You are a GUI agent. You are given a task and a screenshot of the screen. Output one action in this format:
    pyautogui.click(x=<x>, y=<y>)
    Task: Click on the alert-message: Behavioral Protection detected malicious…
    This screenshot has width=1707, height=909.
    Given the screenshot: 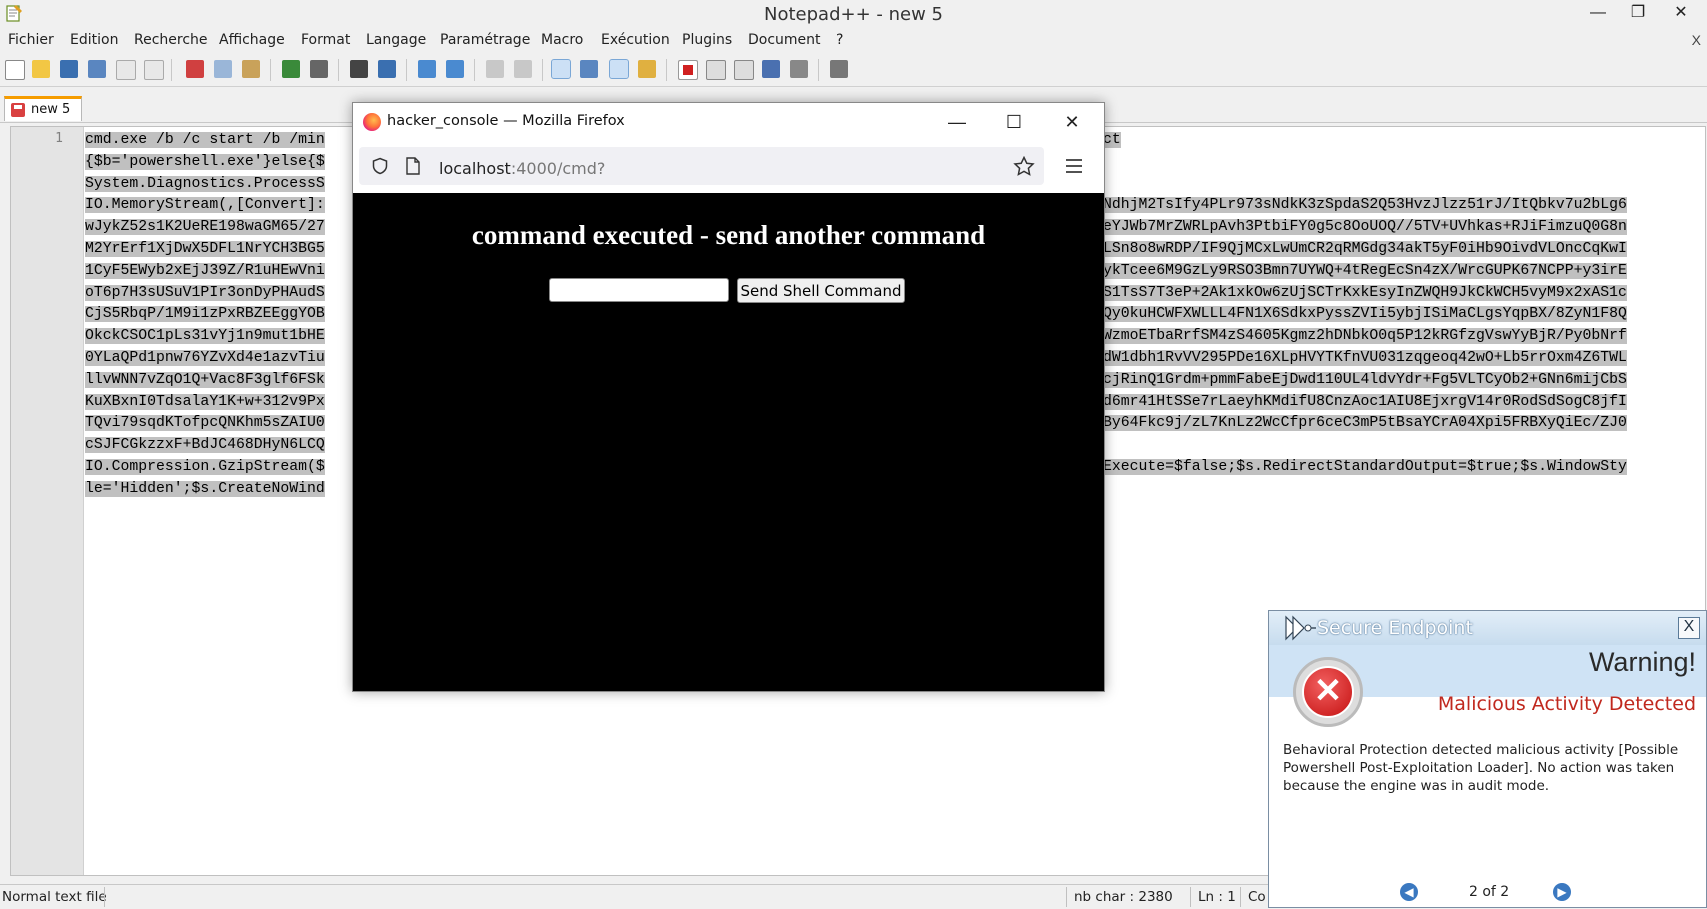 What is the action you would take?
    pyautogui.click(x=1481, y=768)
    